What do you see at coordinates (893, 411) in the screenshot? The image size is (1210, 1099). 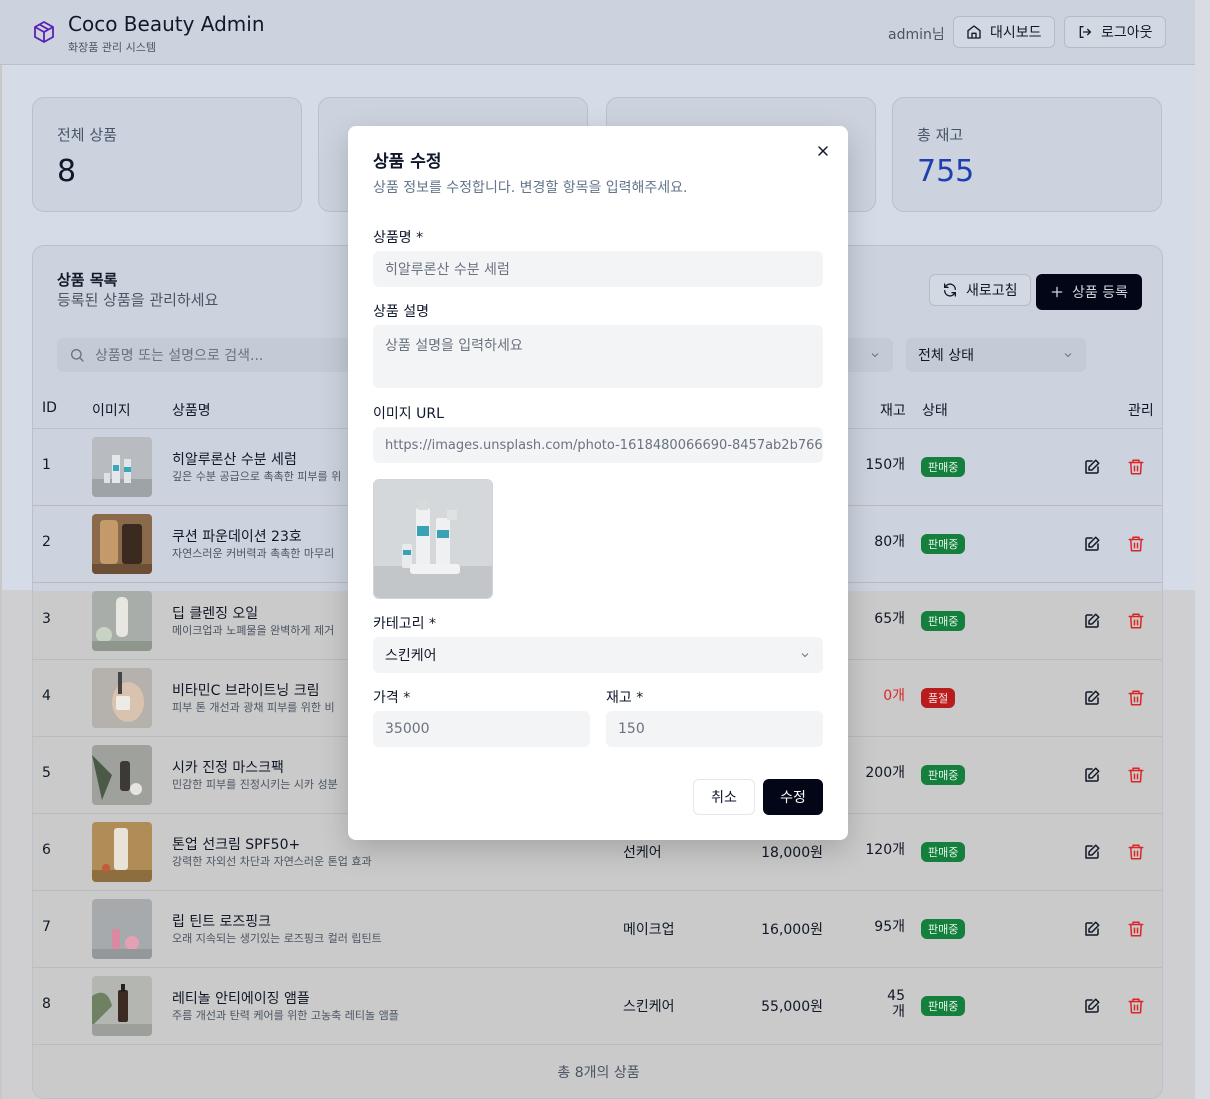 I see `column-header-stock: 재고` at bounding box center [893, 411].